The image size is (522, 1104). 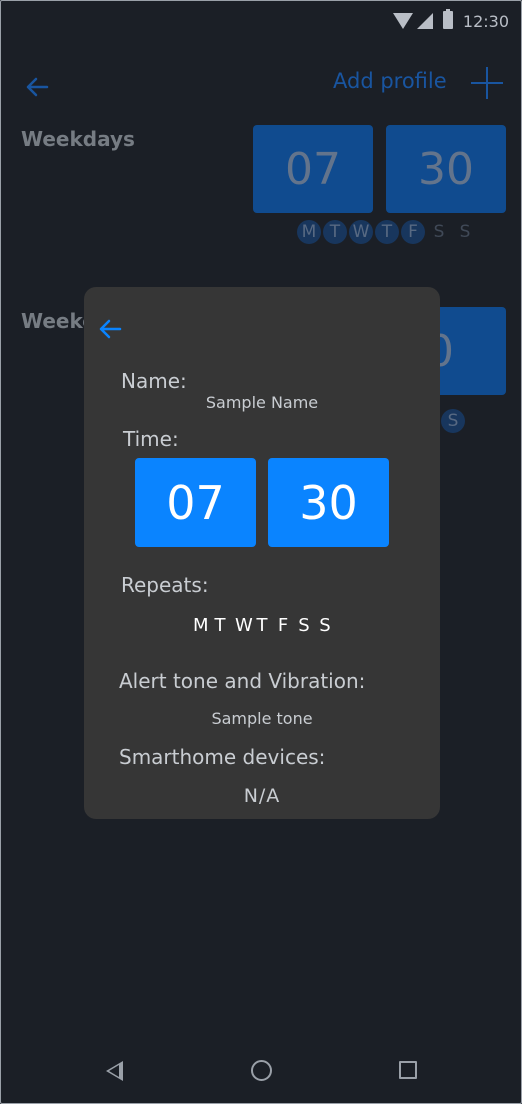 I want to click on repeats-label: Repeats:, so click(x=165, y=585).